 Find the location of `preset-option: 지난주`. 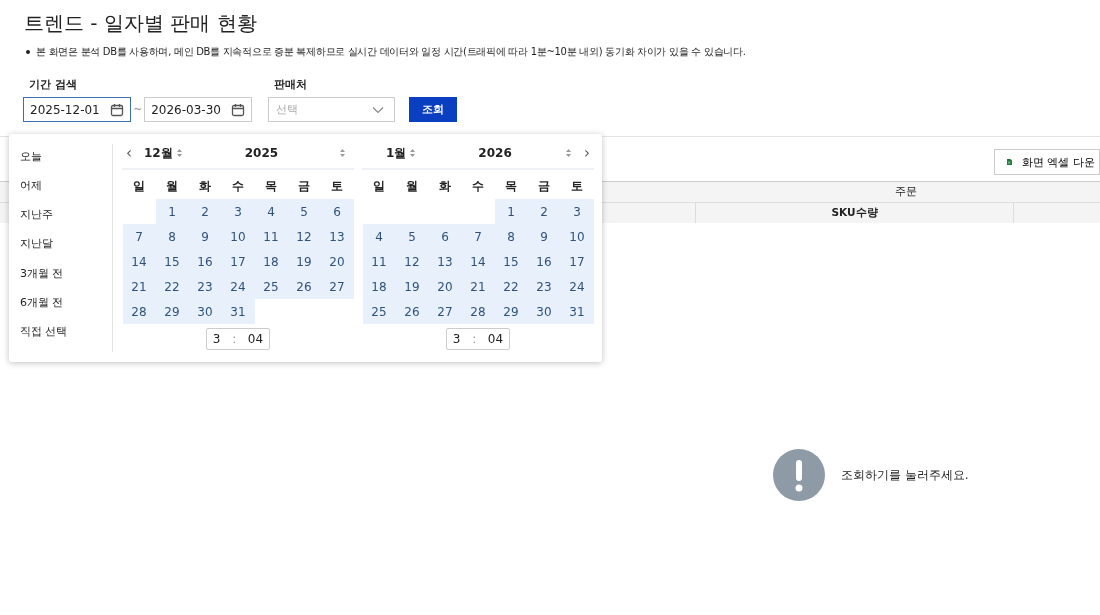

preset-option: 지난주 is located at coordinates (66, 221).